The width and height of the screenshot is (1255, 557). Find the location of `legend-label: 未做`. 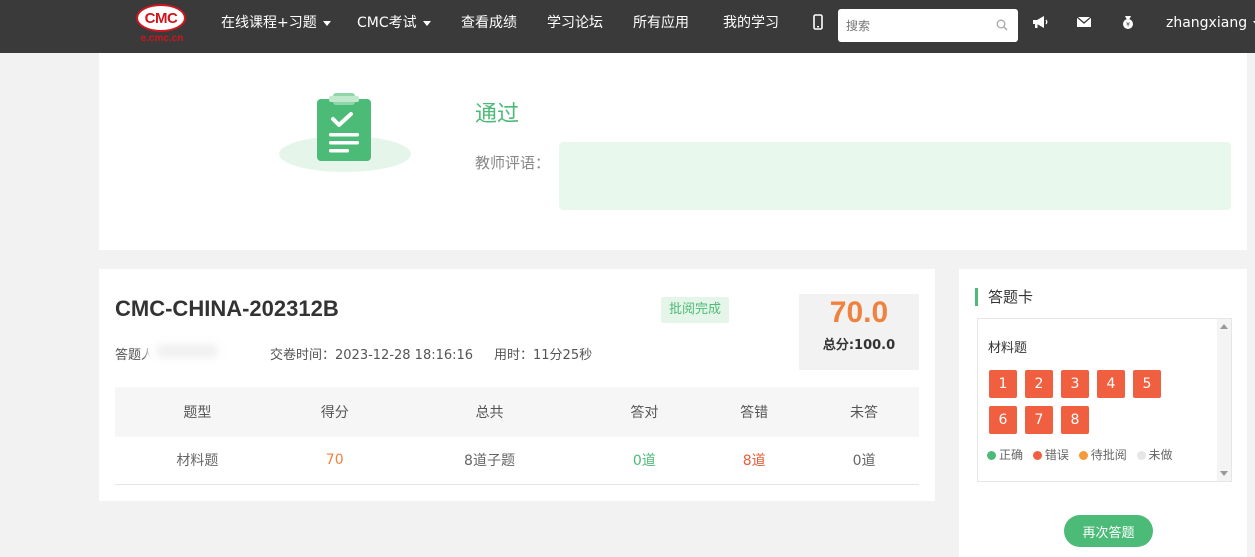

legend-label: 未做 is located at coordinates (1160, 455).